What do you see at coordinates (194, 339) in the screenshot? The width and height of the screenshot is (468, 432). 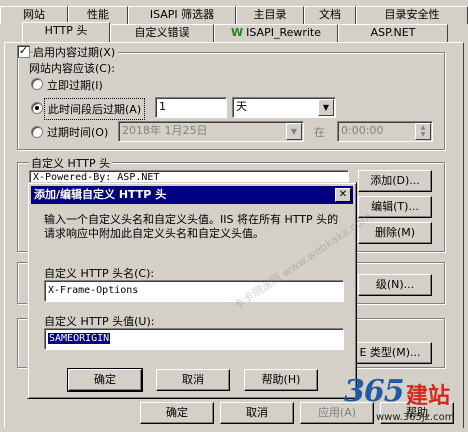 I see `header-value-input: SAMEORIGIN` at bounding box center [194, 339].